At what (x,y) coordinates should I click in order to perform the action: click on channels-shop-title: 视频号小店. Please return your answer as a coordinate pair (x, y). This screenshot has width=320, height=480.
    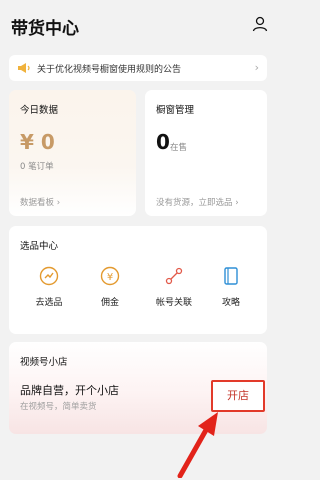
    Looking at the image, I should click on (44, 362).